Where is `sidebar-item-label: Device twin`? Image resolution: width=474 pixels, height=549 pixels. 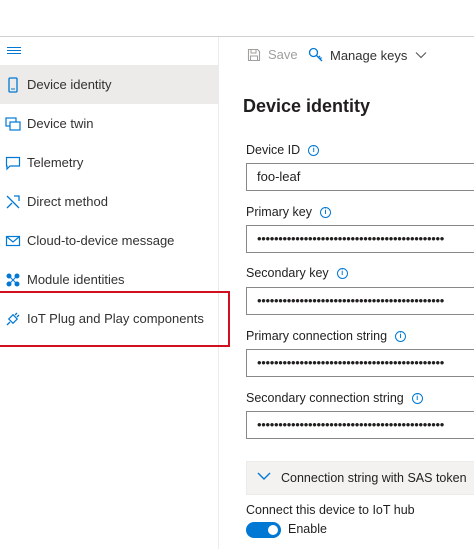 sidebar-item-label: Device twin is located at coordinates (60, 123).